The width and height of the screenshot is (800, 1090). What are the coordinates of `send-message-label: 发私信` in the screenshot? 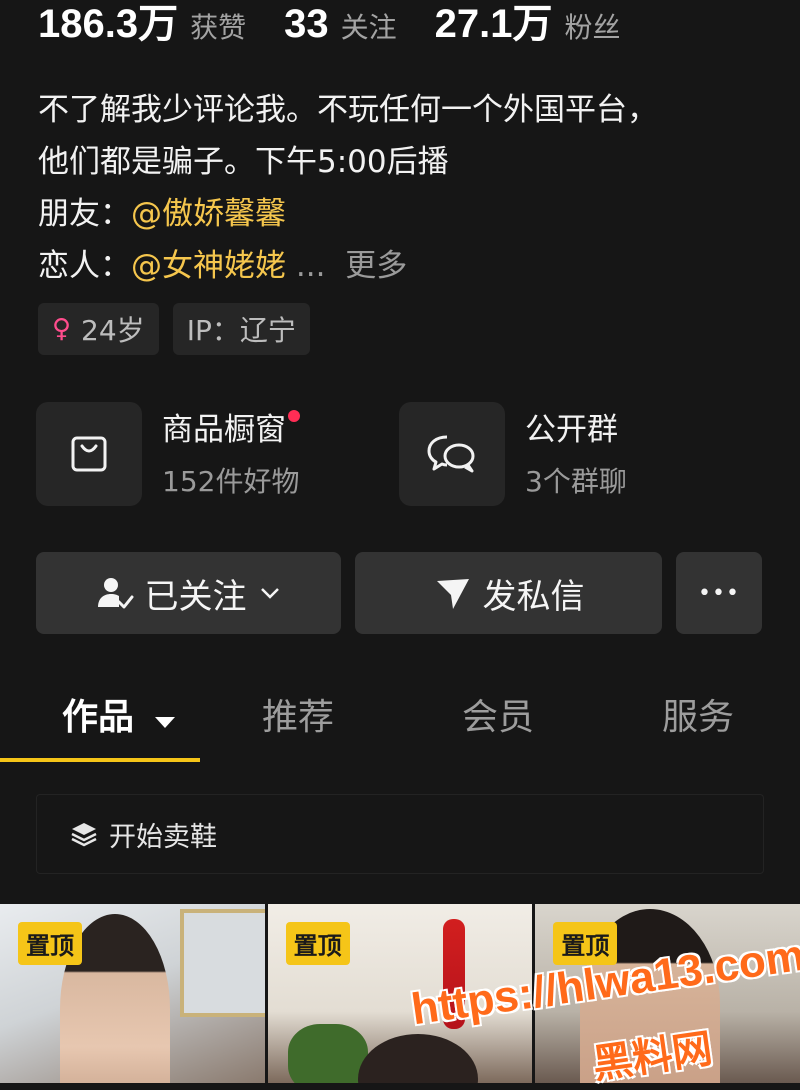 It's located at (533, 596).